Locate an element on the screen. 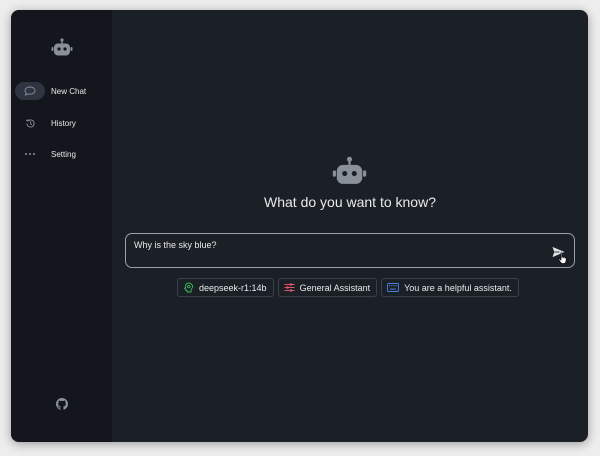  sidebar-item-label: Setting is located at coordinates (63, 154).